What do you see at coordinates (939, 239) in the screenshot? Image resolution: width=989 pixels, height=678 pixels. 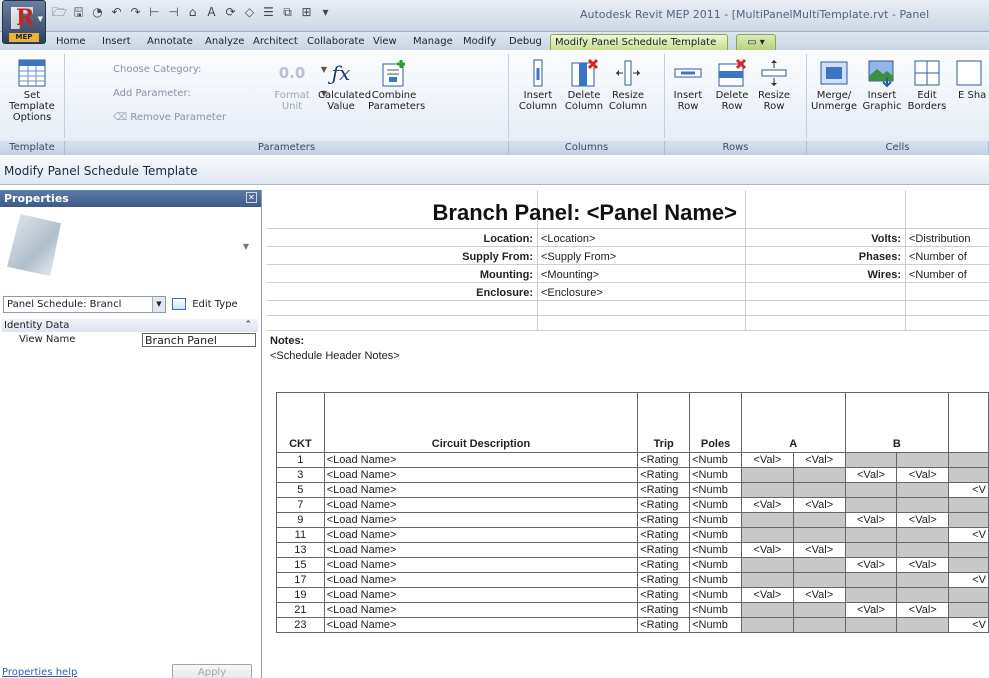 I see `volts-value: <Distribution` at bounding box center [939, 239].